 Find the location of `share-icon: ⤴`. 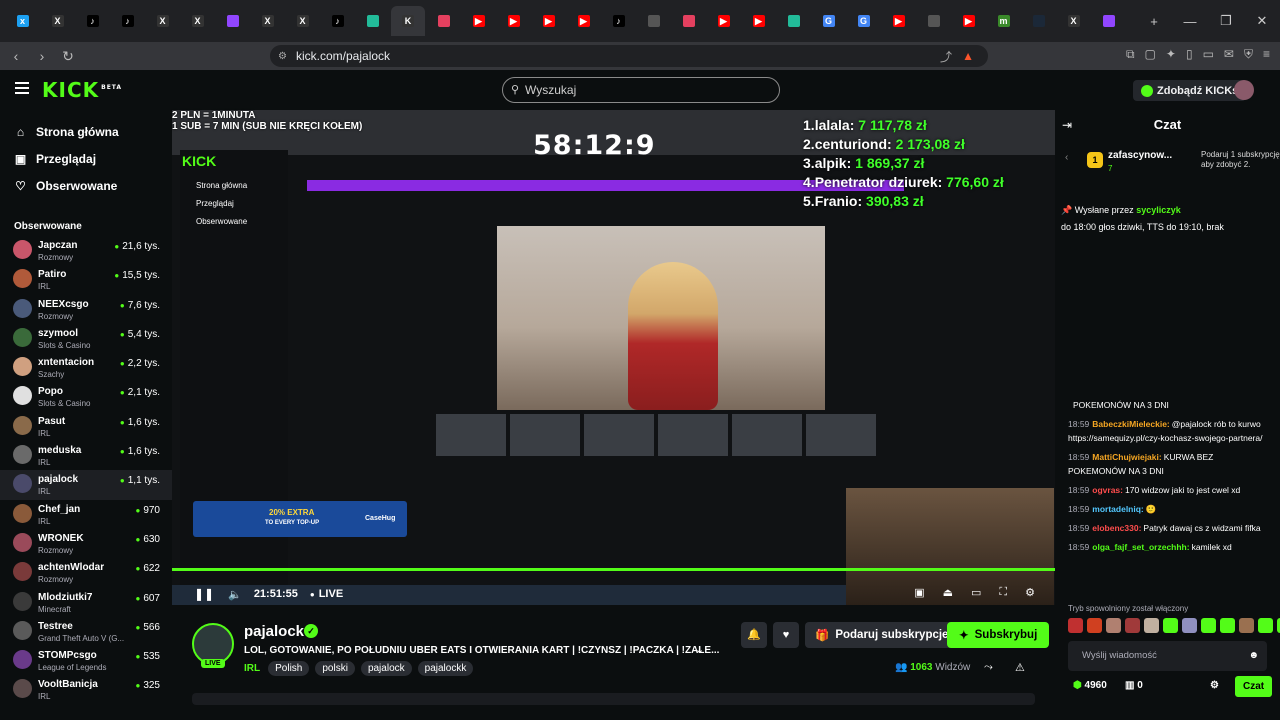

share-icon: ⤴ is located at coordinates (946, 56).